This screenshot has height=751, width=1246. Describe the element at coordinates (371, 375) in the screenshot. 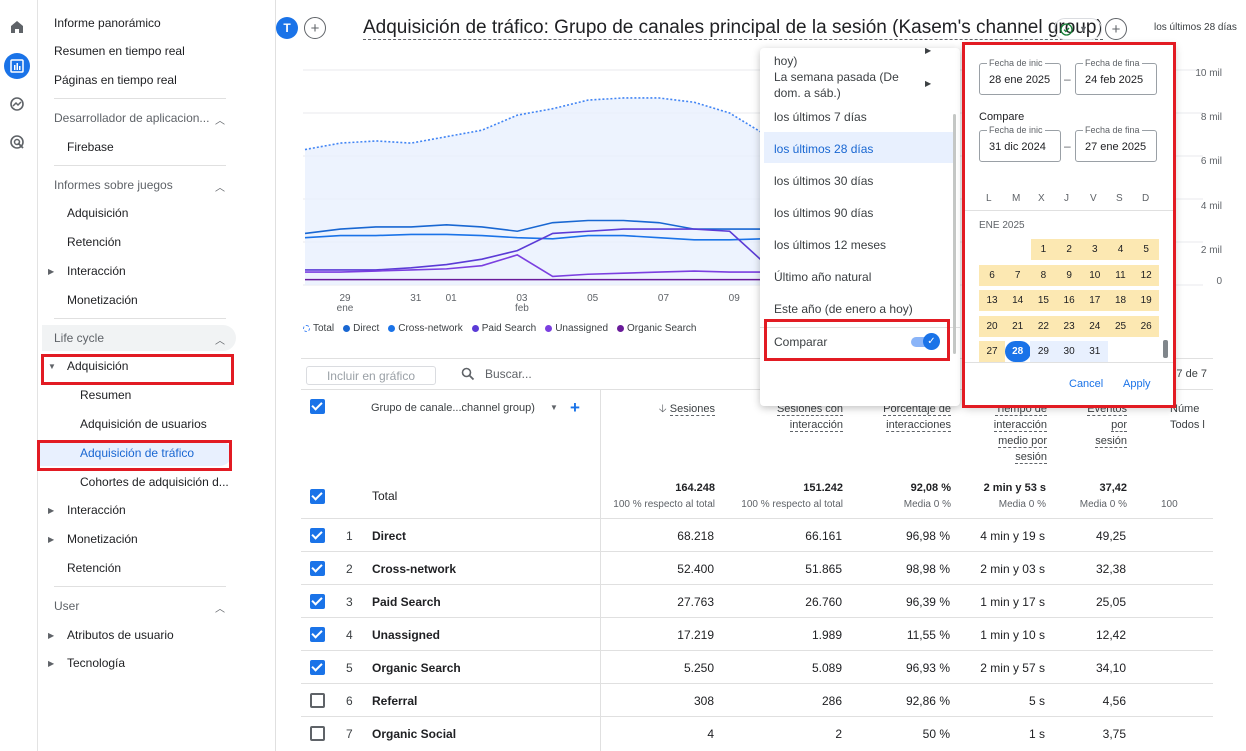

I see `include-in-chart-button: Incluir en gráfico` at that location.